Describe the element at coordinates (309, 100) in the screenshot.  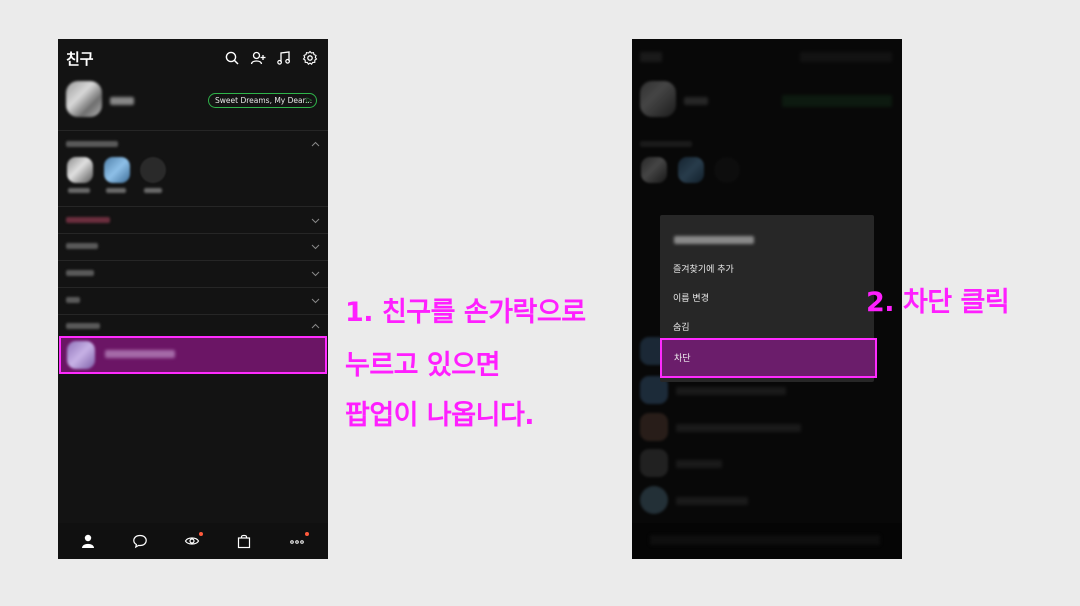
I see `play-icon: ▷` at that location.